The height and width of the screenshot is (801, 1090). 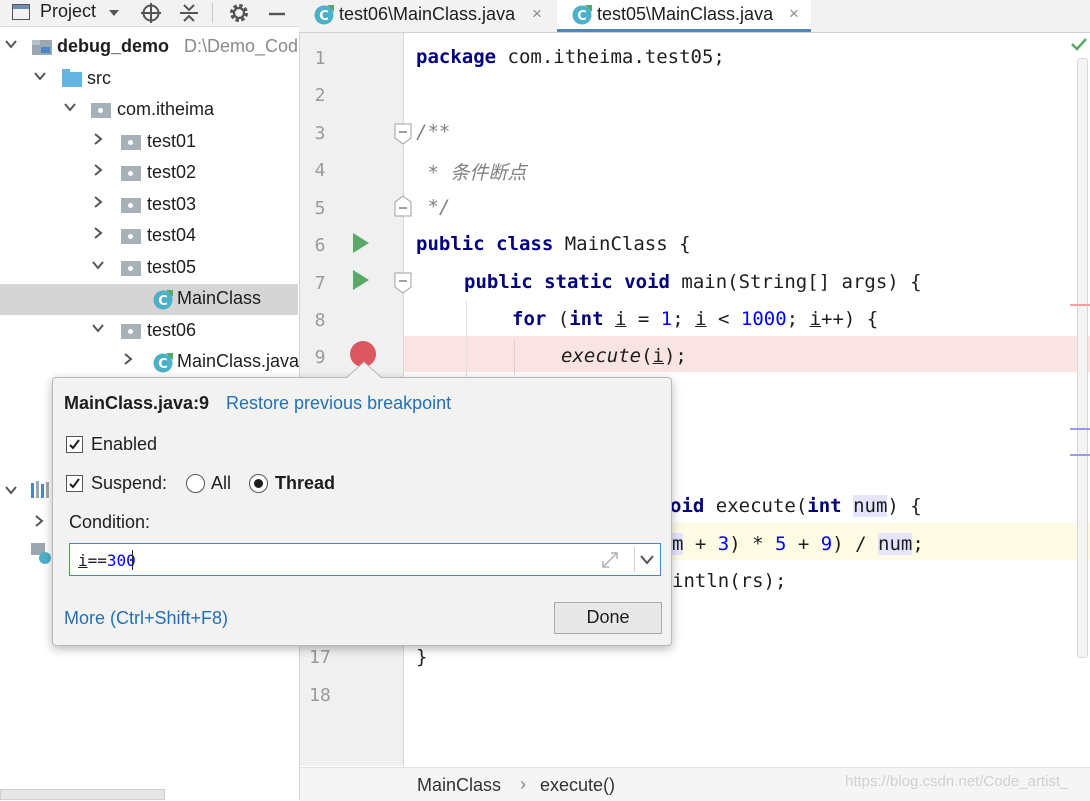 I want to click on enabled-checkbox, so click(x=74, y=444).